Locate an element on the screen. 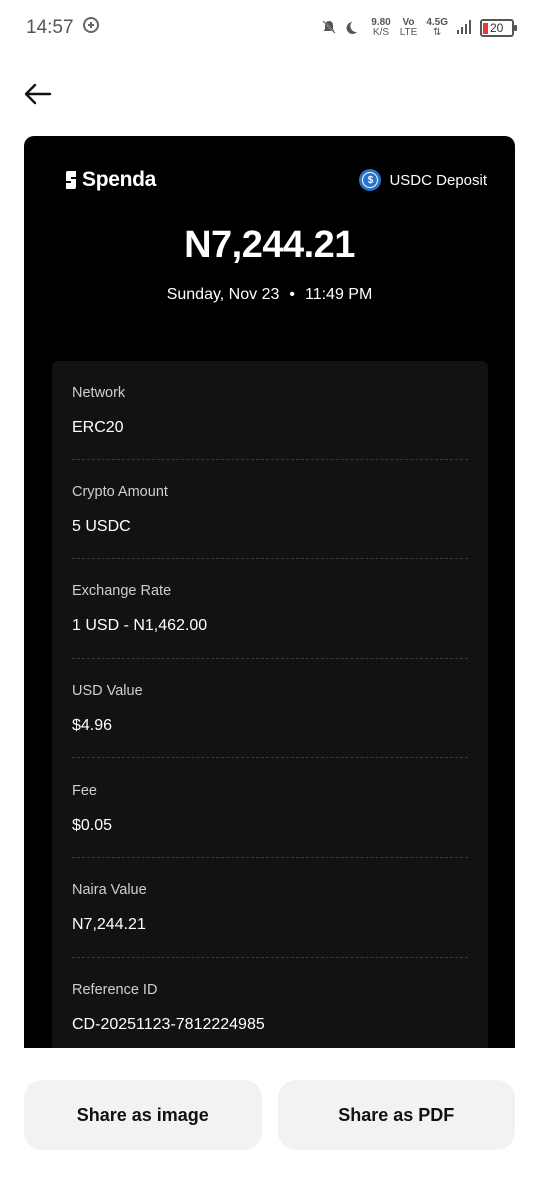 The width and height of the screenshot is (540, 1200). arrow-left-icon is located at coordinates (38, 94).